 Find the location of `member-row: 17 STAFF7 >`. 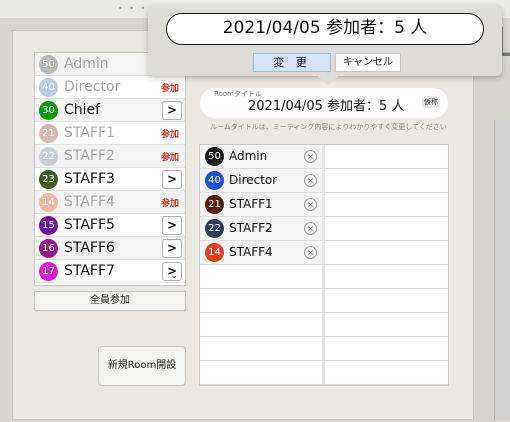

member-row: 17 STAFF7 > is located at coordinates (110, 271).